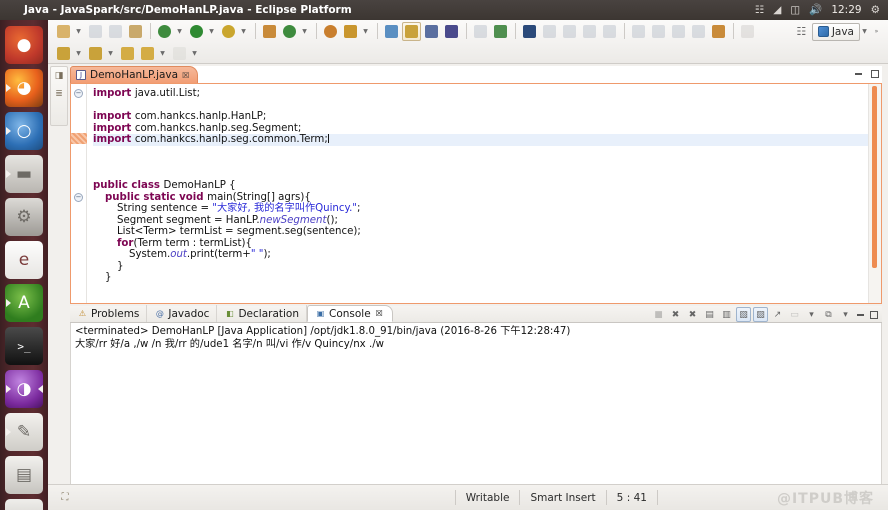 This screenshot has width=888, height=510. What do you see at coordinates (59, 94) in the screenshot?
I see `outline-view-icon: ≣` at bounding box center [59, 94].